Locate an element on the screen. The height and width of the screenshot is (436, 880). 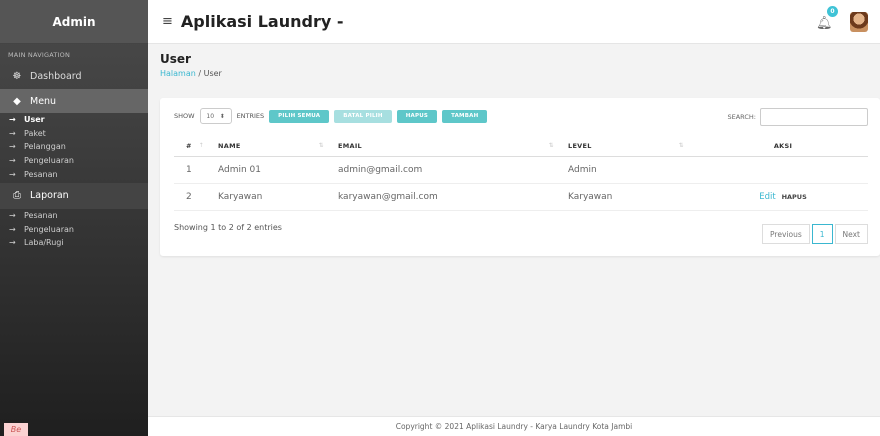
nav-header: MAIN NAVIGATION is located at coordinates (39, 55).